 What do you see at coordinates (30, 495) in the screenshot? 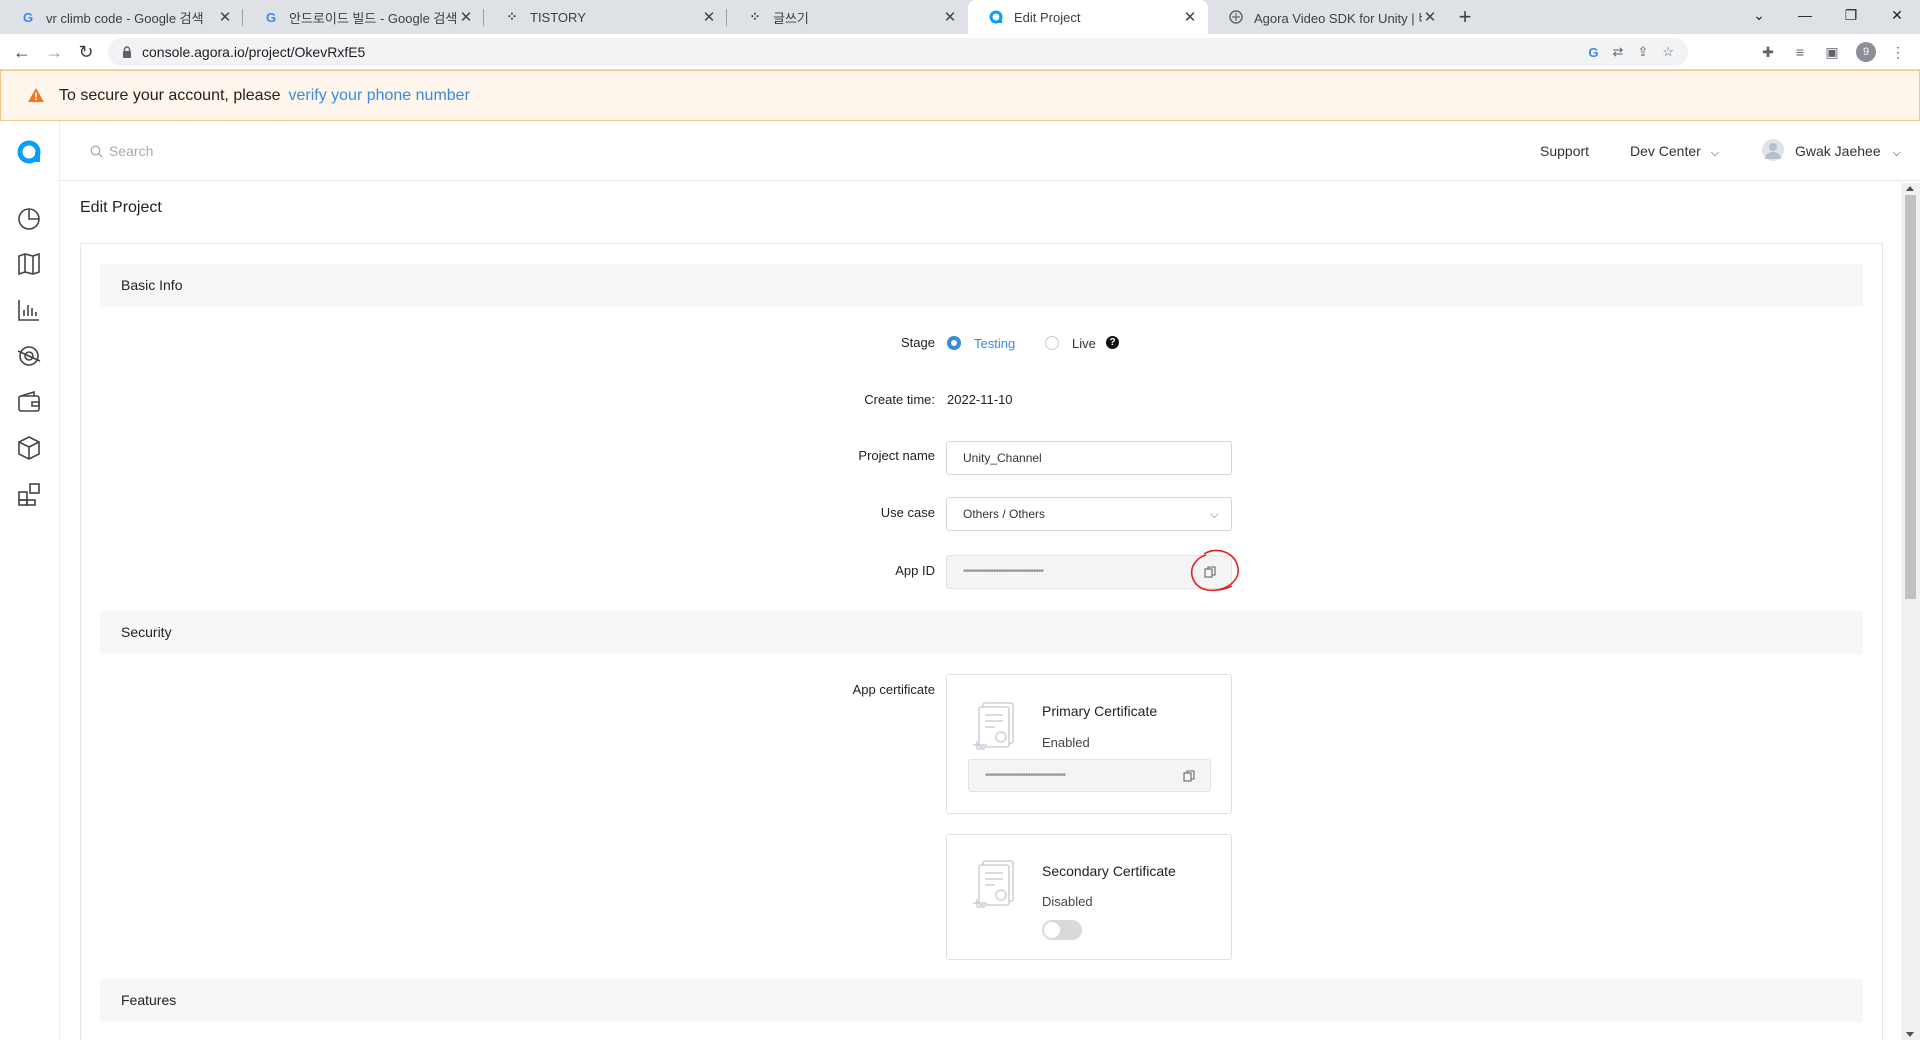
I see `marketplace-grid-icon` at bounding box center [30, 495].